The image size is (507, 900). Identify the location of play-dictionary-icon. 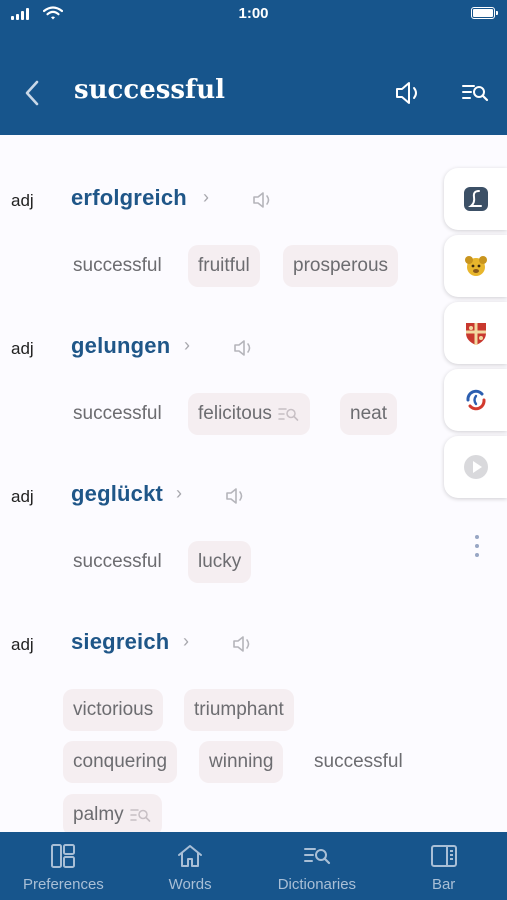
(475, 467).